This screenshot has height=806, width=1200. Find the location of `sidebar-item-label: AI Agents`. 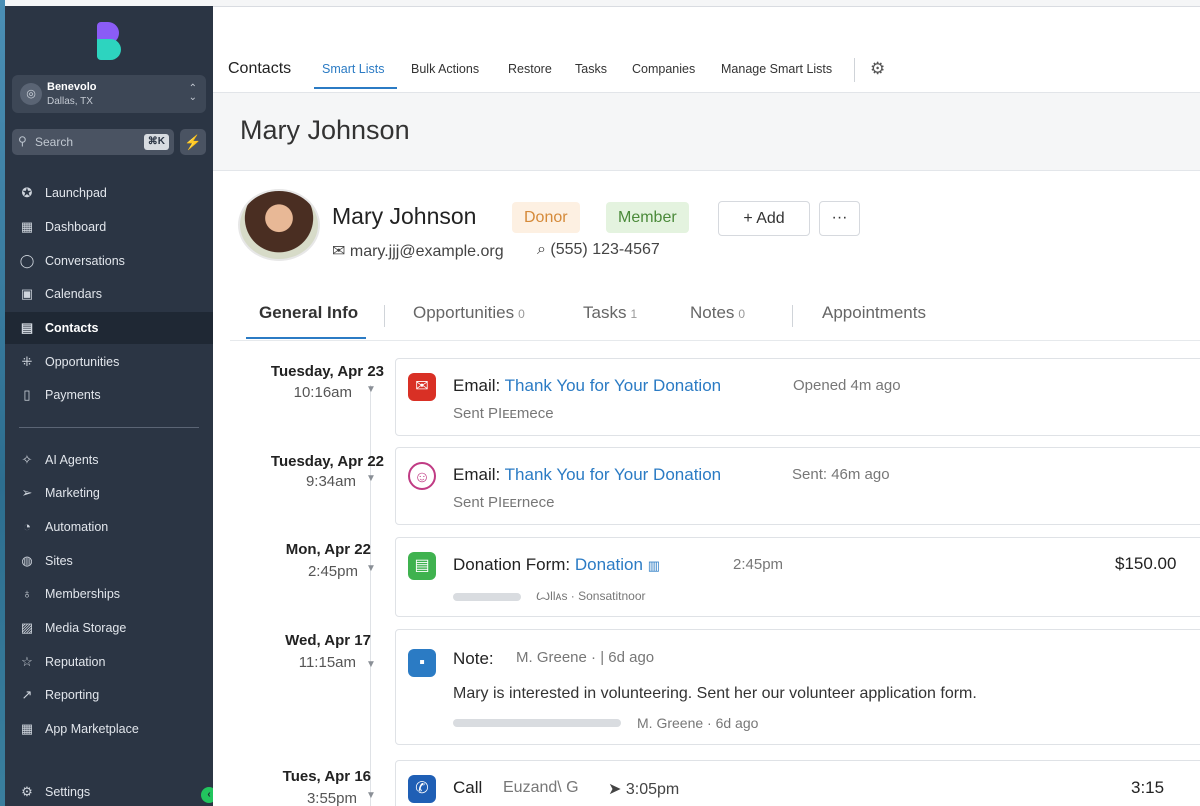

sidebar-item-label: AI Agents is located at coordinates (72, 460).